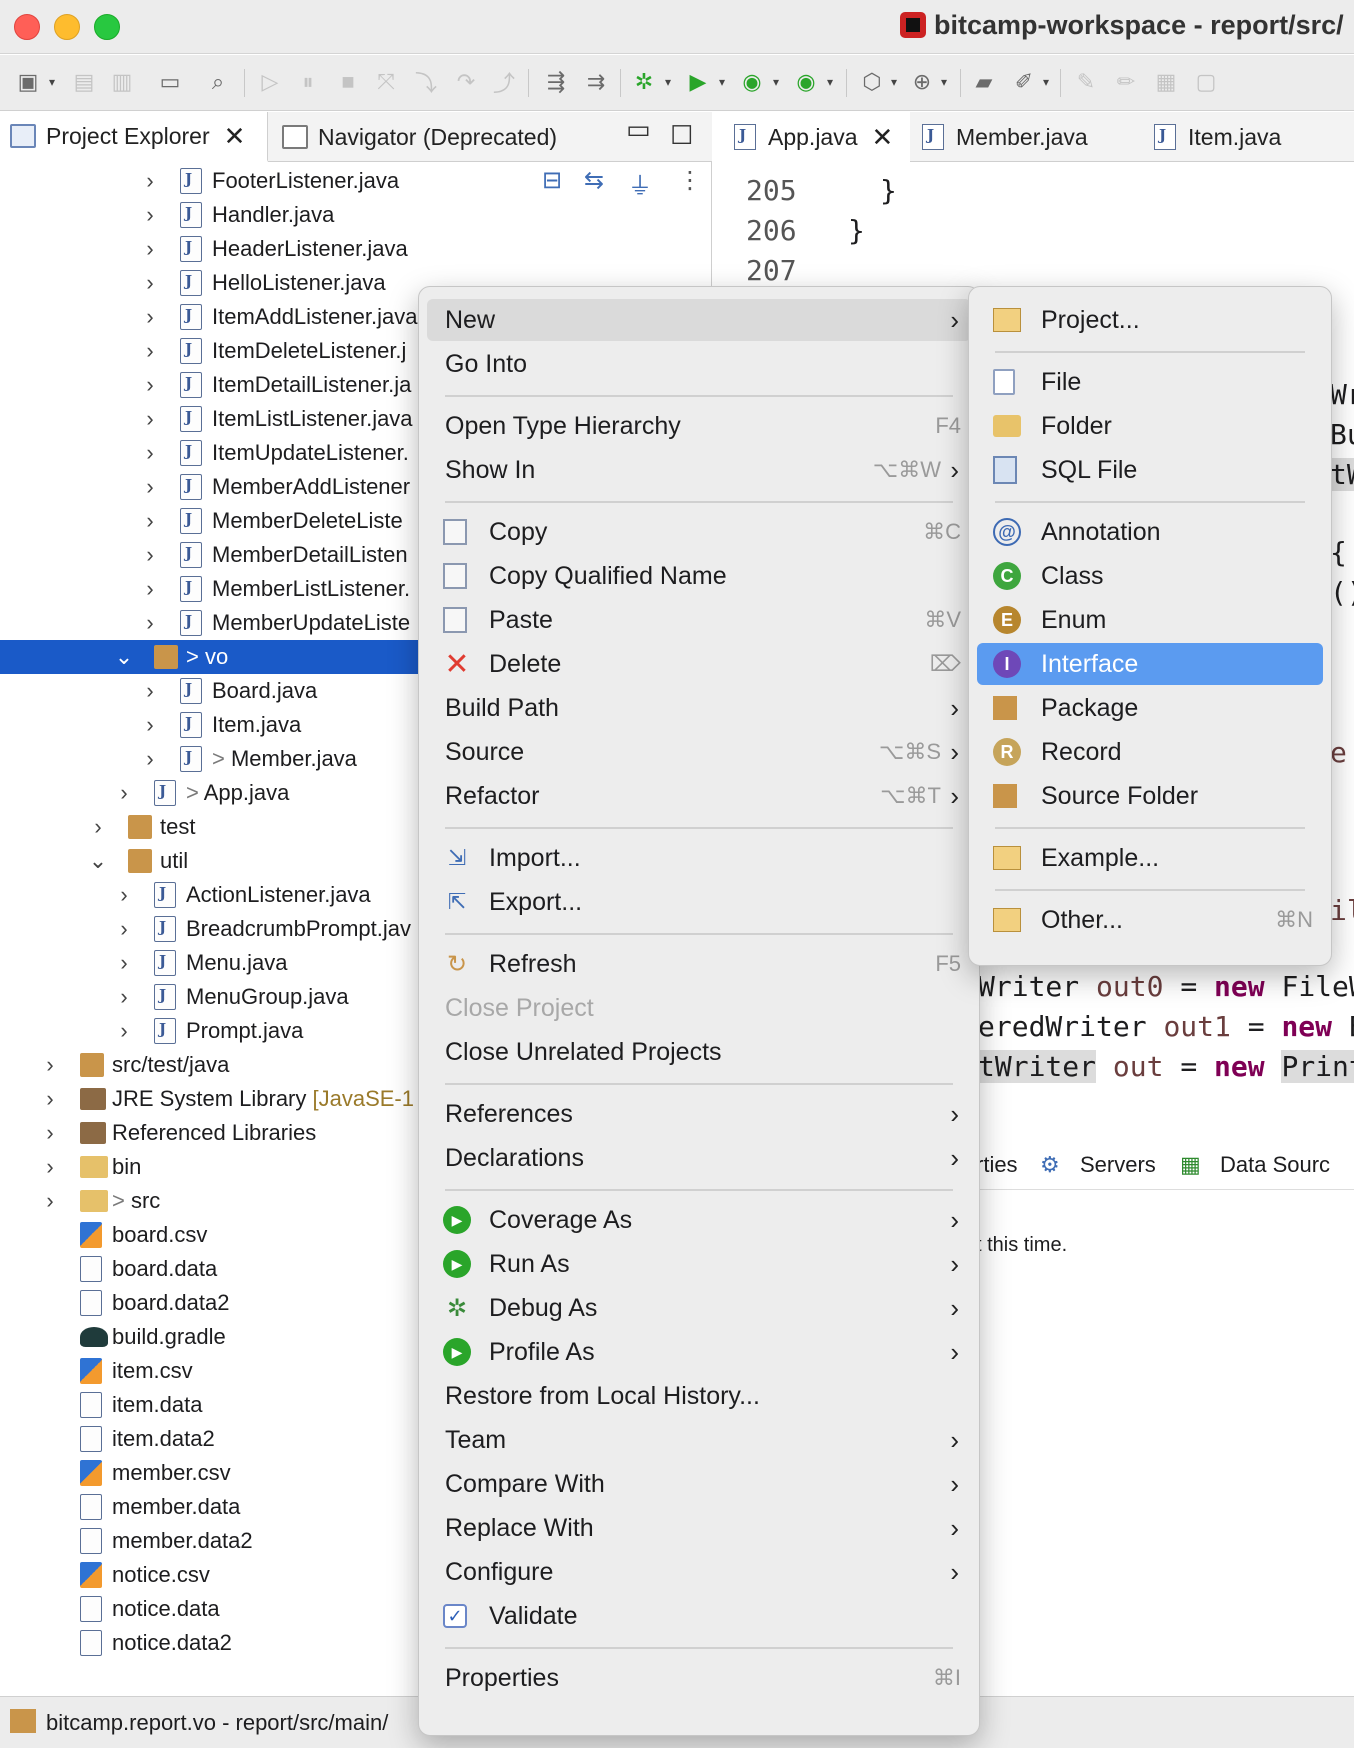 The height and width of the screenshot is (1748, 1354). I want to click on menu-item-new: New ›, so click(699, 320).